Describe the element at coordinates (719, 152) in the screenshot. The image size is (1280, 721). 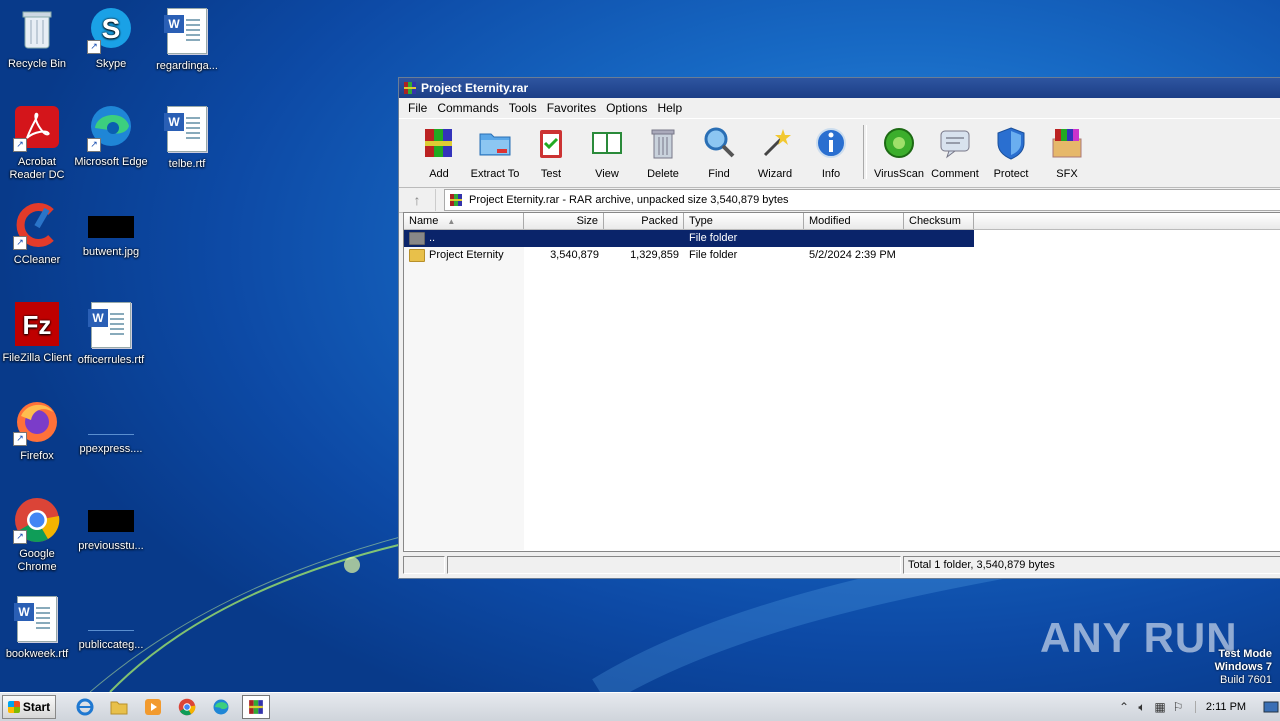
I see `find-button: Find` at that location.